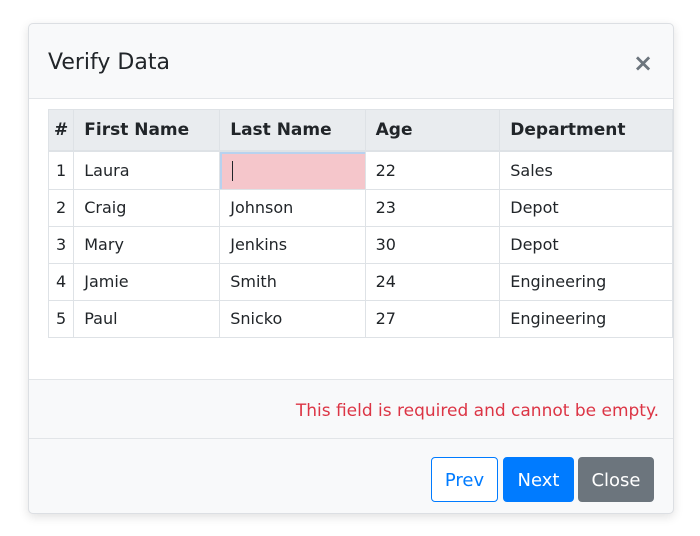  Describe the element at coordinates (351, 61) in the screenshot. I see `dialog-header: Verify Data ×` at that location.